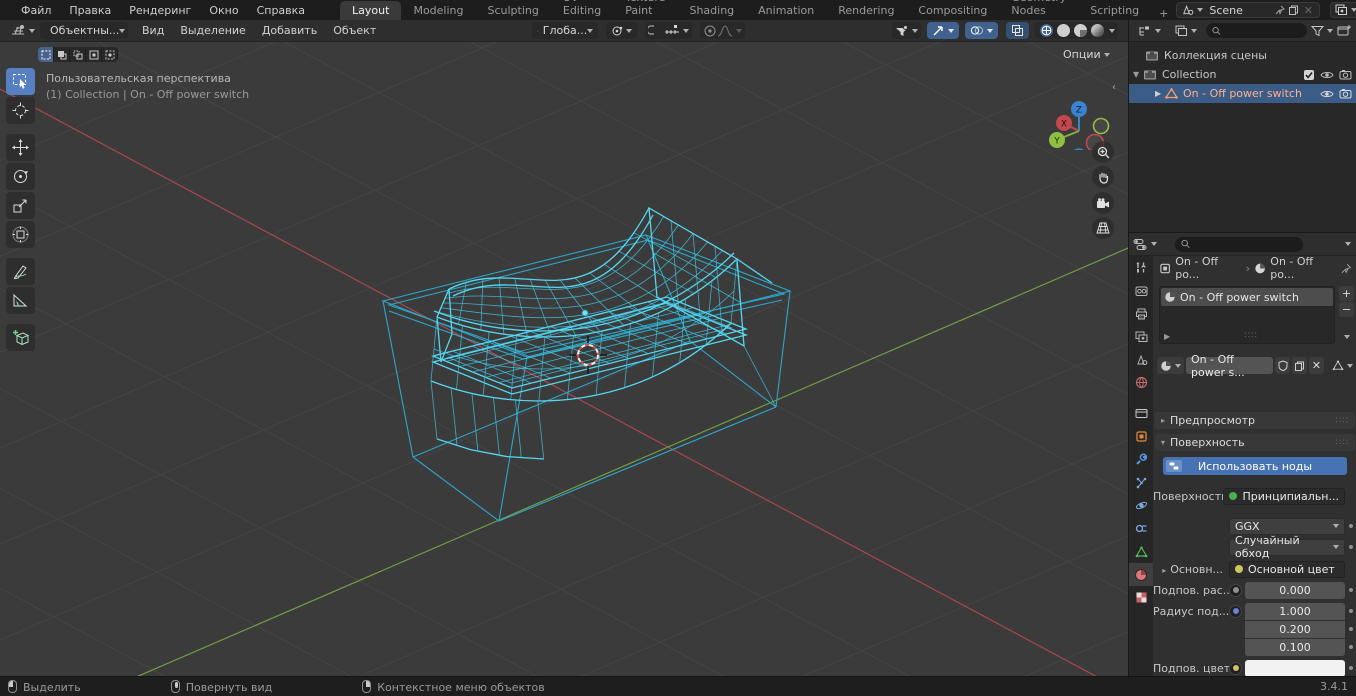  I want to click on tab-output, so click(1141, 313).